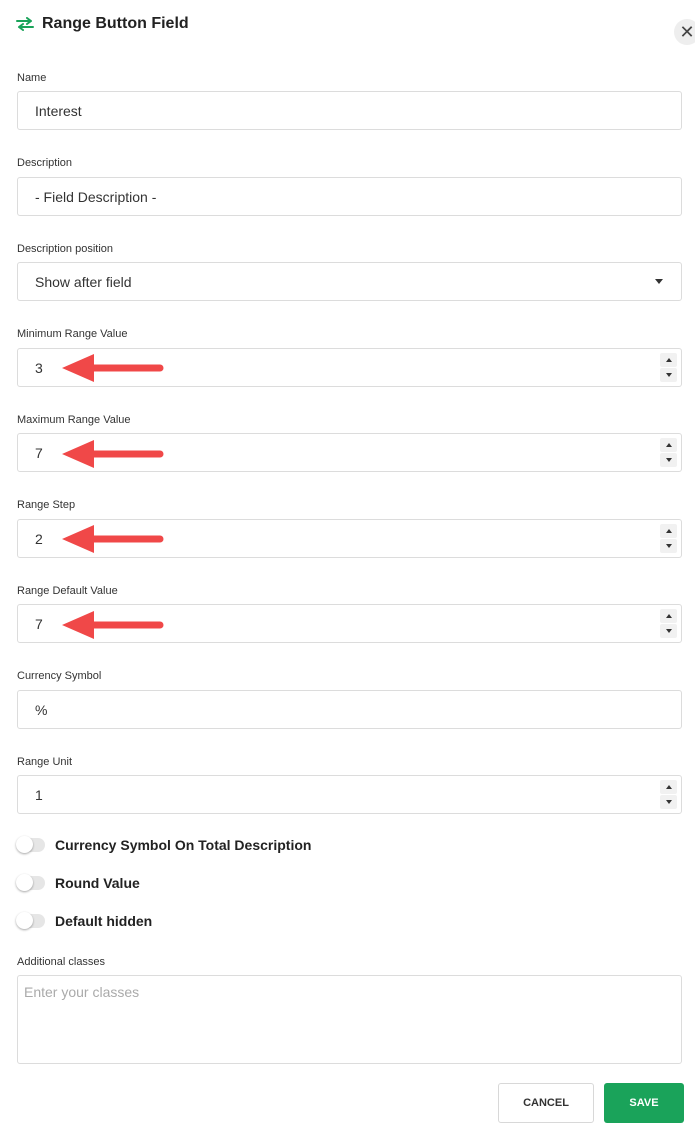  I want to click on range-default-stepper, so click(668, 623).